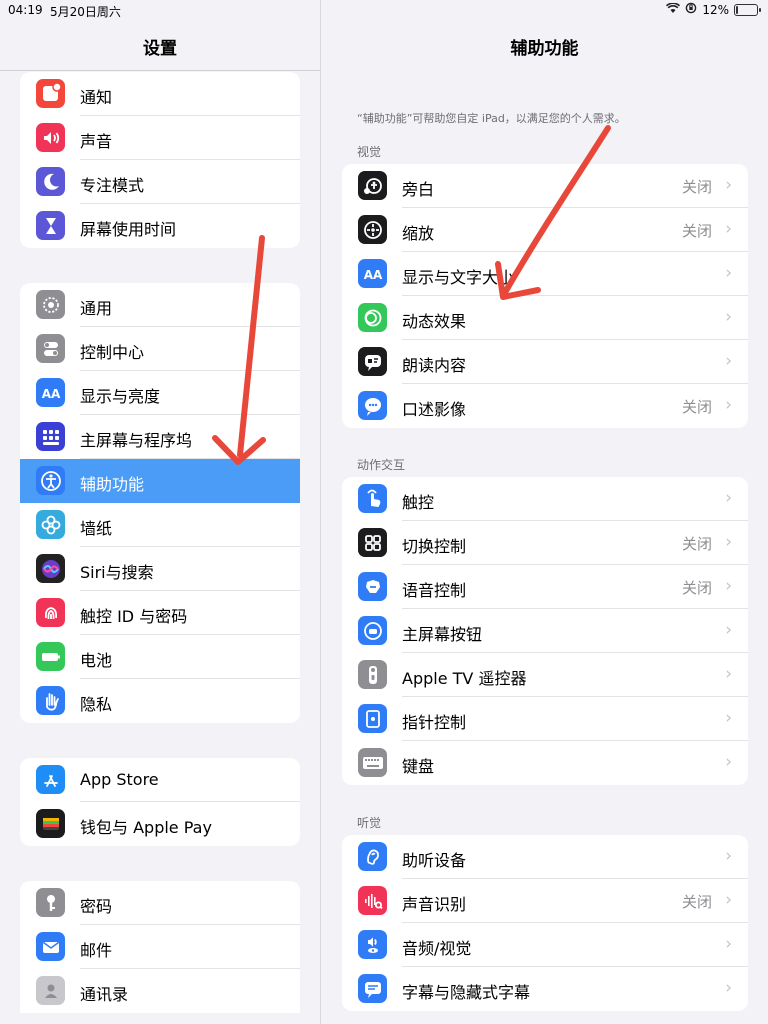  I want to click on sidebar-item-label: 邮件, so click(96, 950).